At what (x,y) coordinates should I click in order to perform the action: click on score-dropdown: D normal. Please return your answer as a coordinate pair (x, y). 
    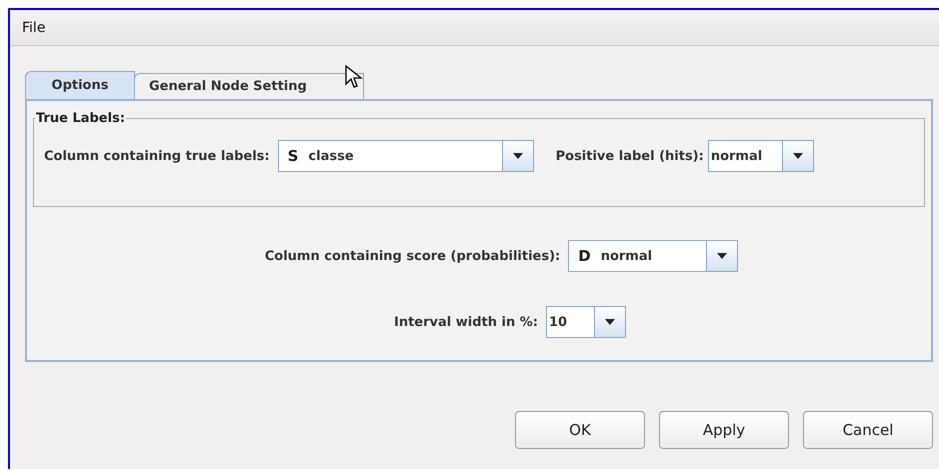
    Looking at the image, I should click on (653, 256).